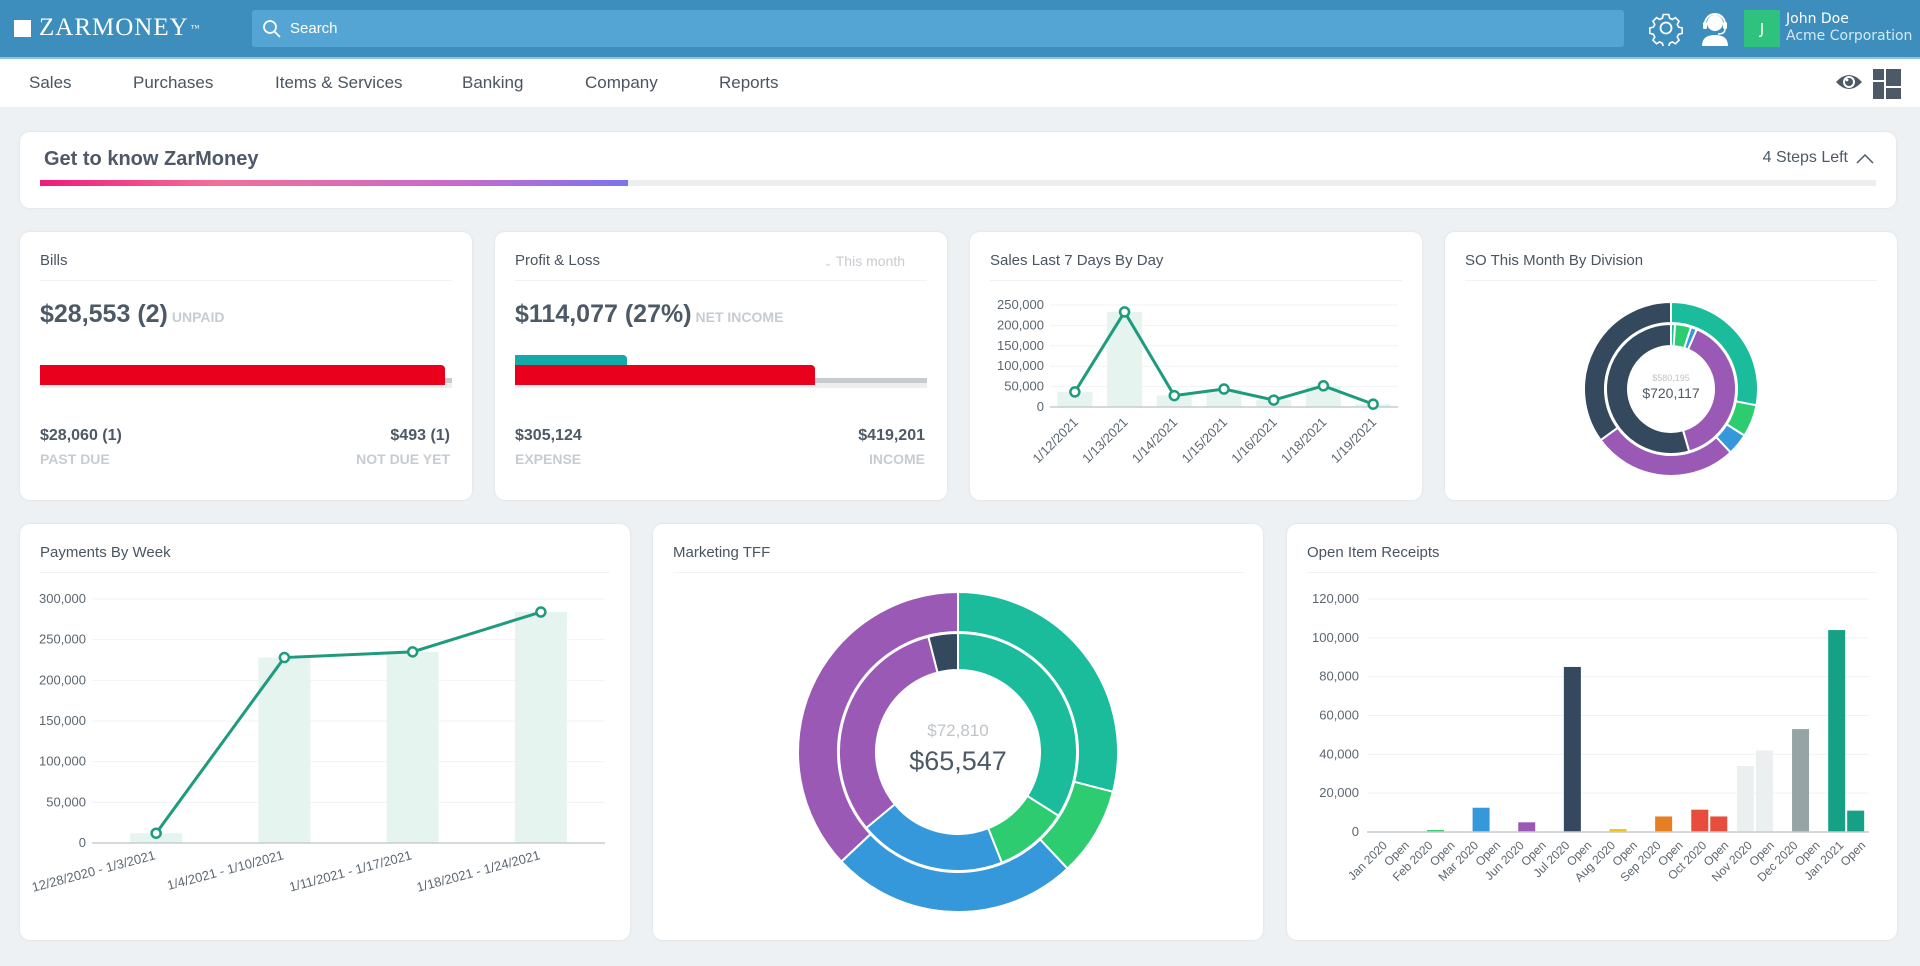  What do you see at coordinates (1805, 157) in the screenshot?
I see `steps-left-label: 4 Steps Left` at bounding box center [1805, 157].